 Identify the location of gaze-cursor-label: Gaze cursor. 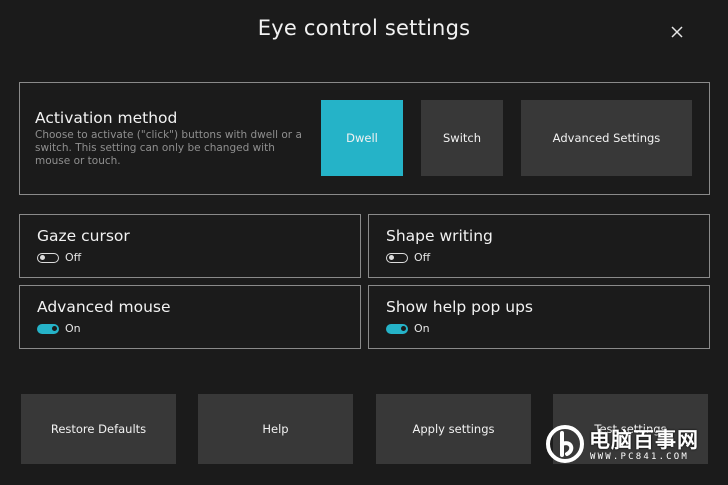
(83, 236).